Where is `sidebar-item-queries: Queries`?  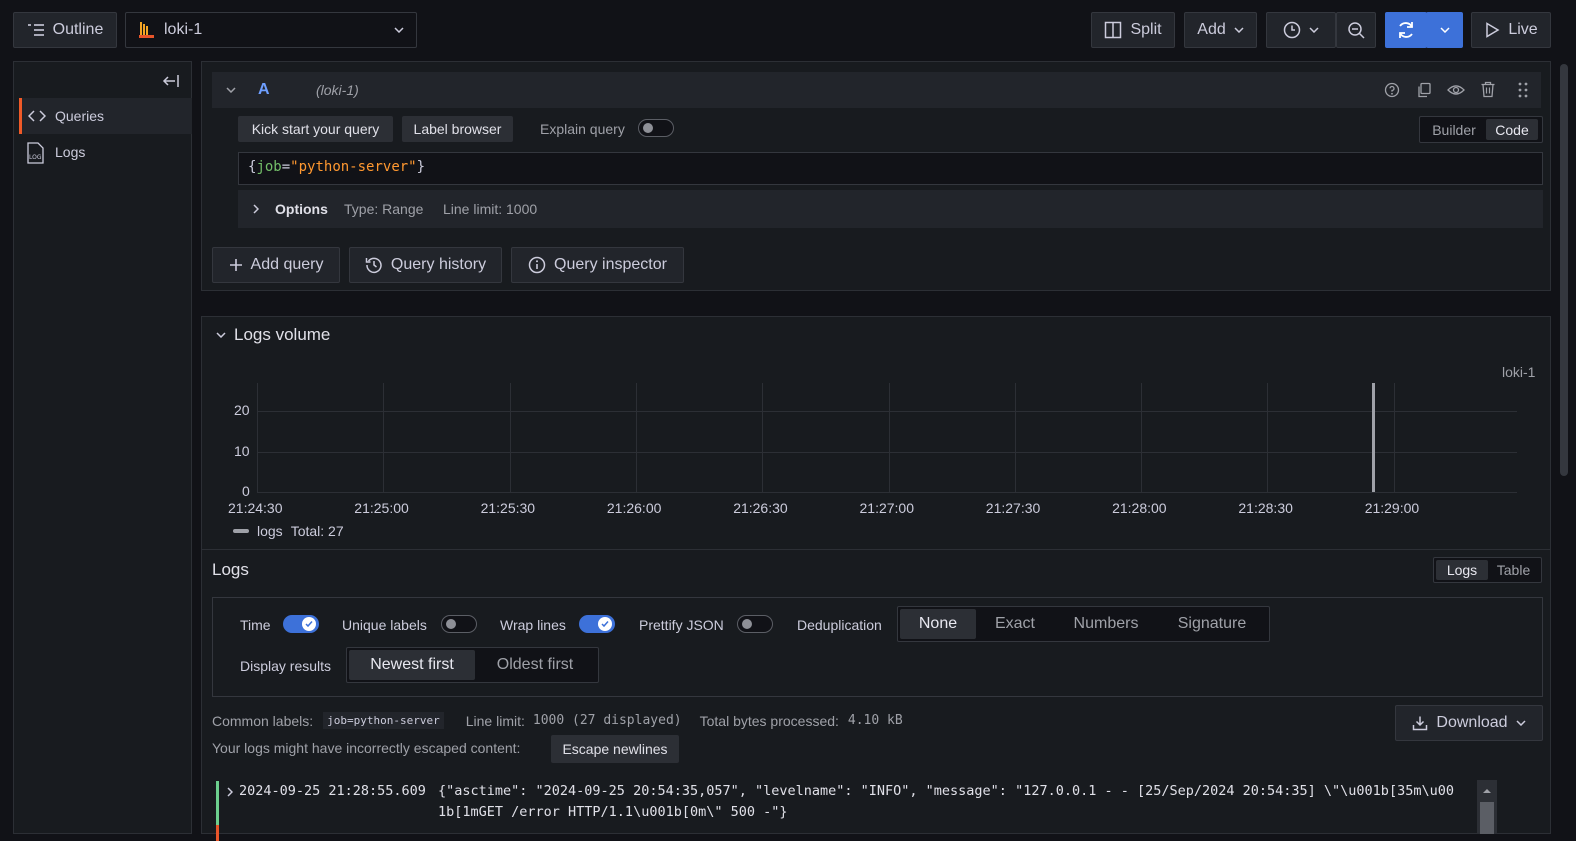 sidebar-item-queries: Queries is located at coordinates (105, 116).